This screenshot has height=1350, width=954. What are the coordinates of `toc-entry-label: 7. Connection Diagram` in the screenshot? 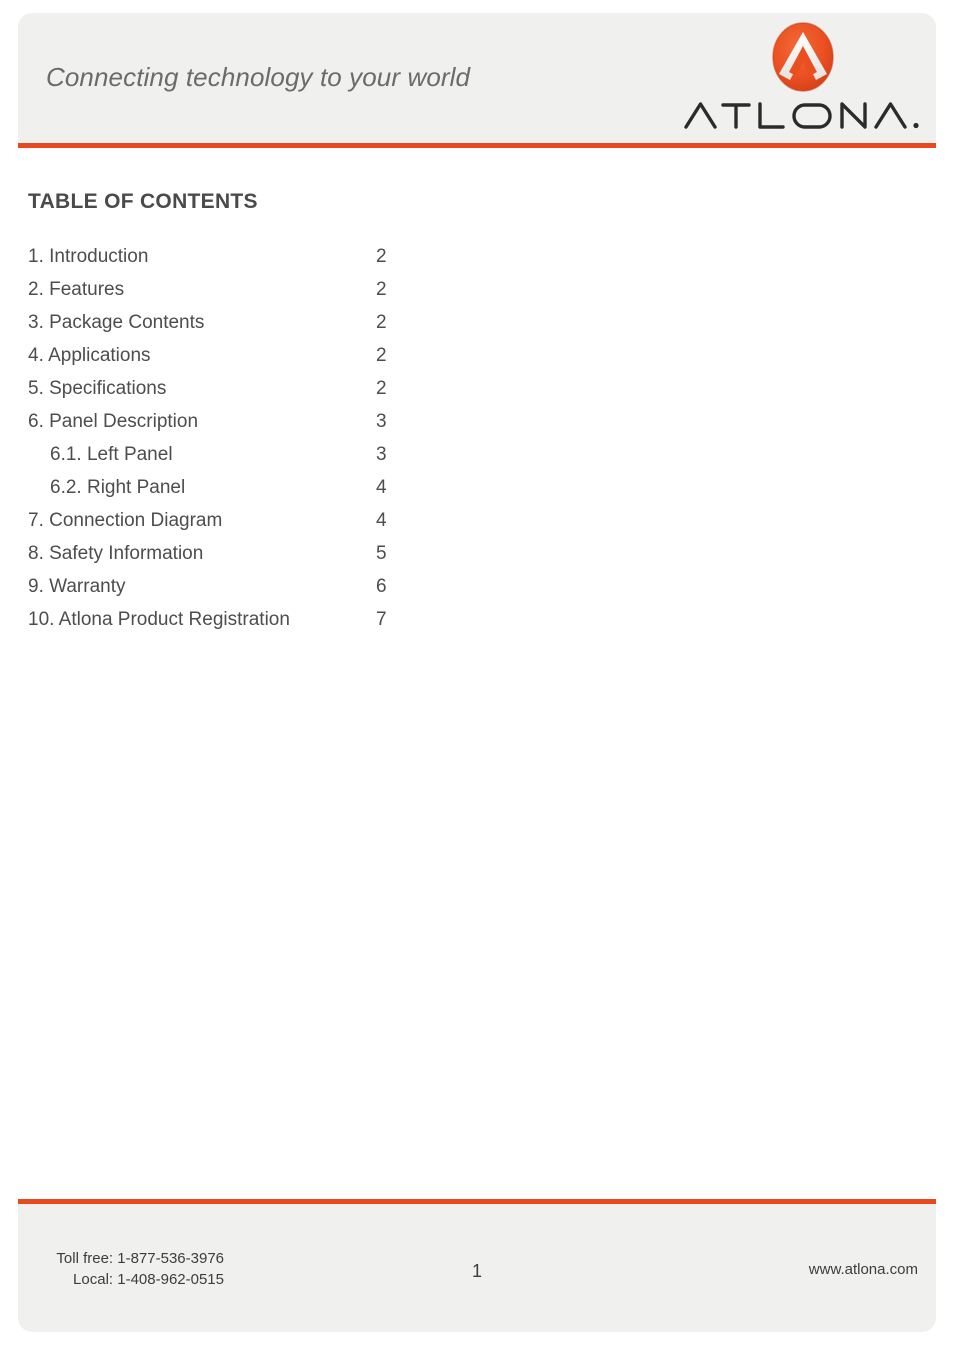 It's located at (125, 520).